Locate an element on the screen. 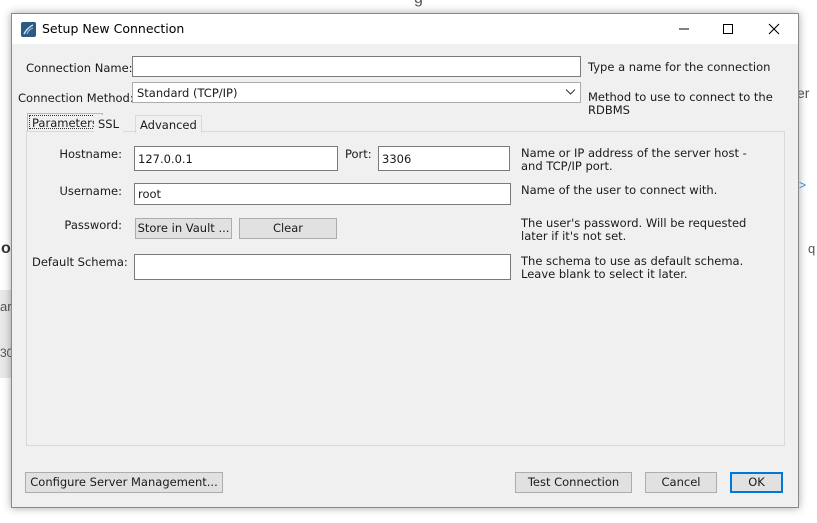  hostname-label: Hostname: is located at coordinates (90, 154).